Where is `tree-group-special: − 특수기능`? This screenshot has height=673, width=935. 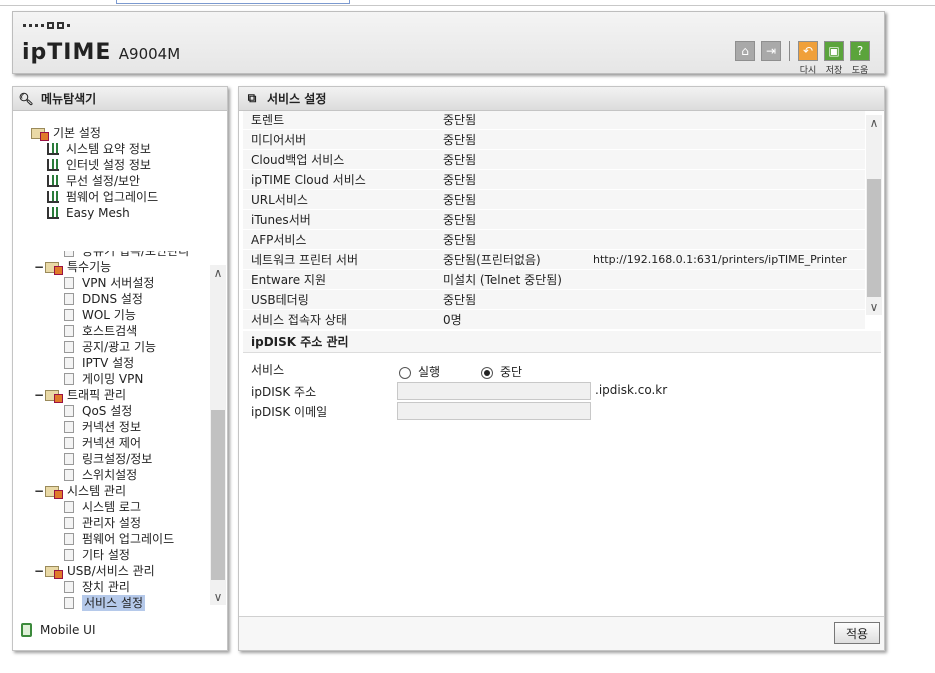
tree-group-special: − 특수기능 is located at coordinates (111, 267).